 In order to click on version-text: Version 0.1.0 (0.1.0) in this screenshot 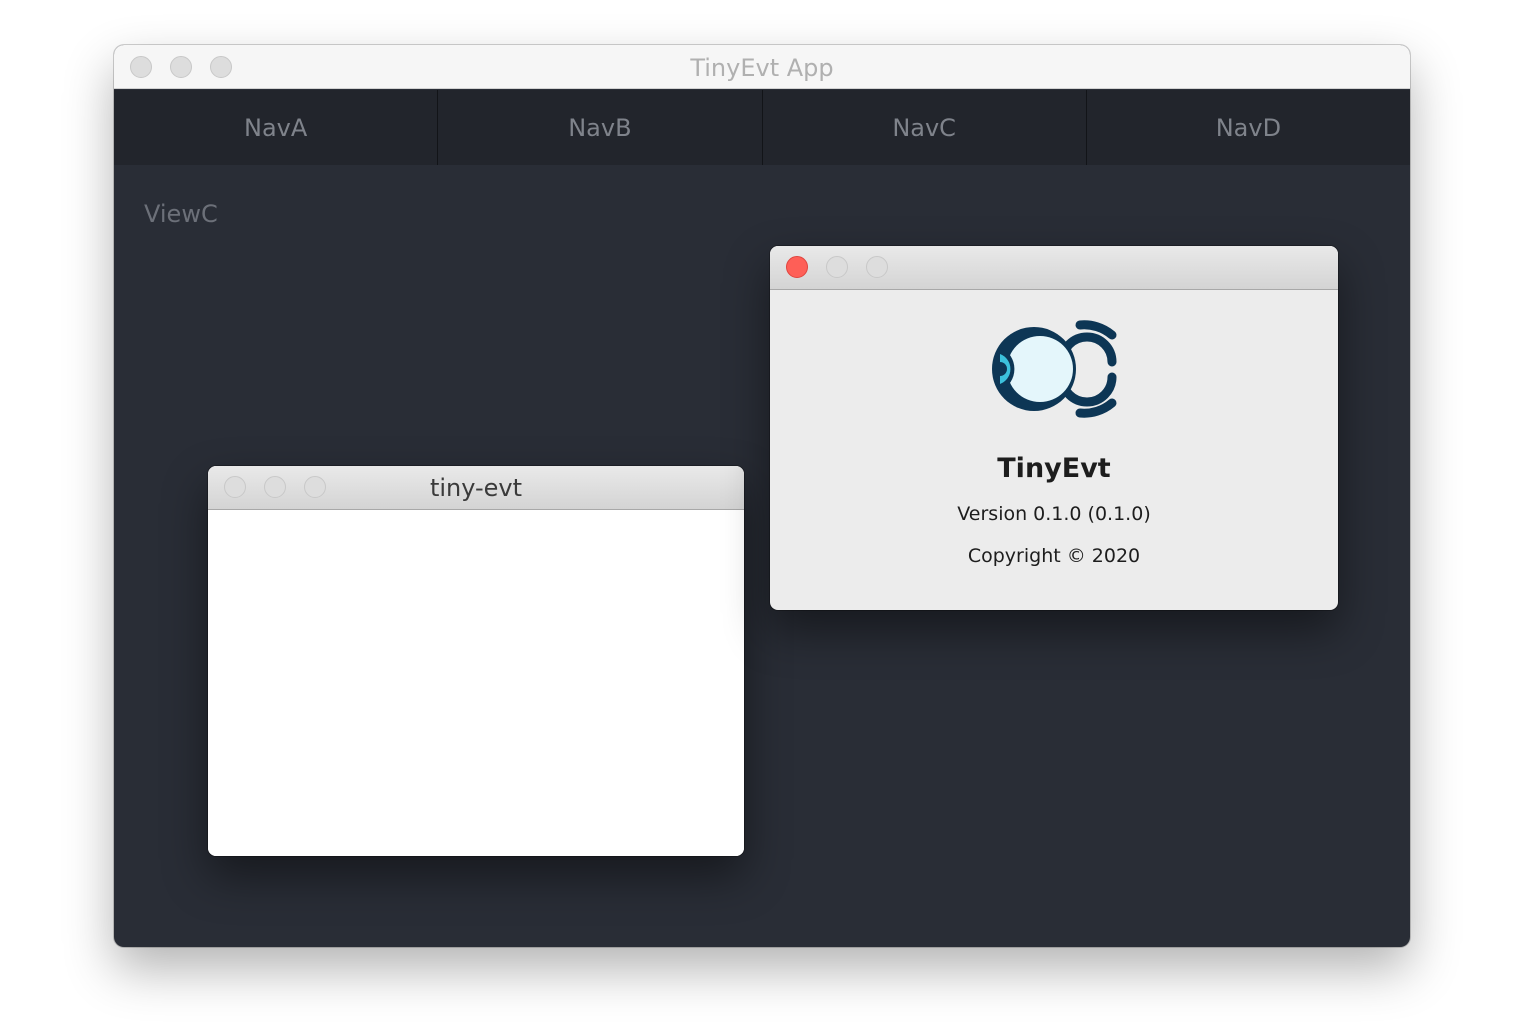, I will do `click(1054, 514)`.